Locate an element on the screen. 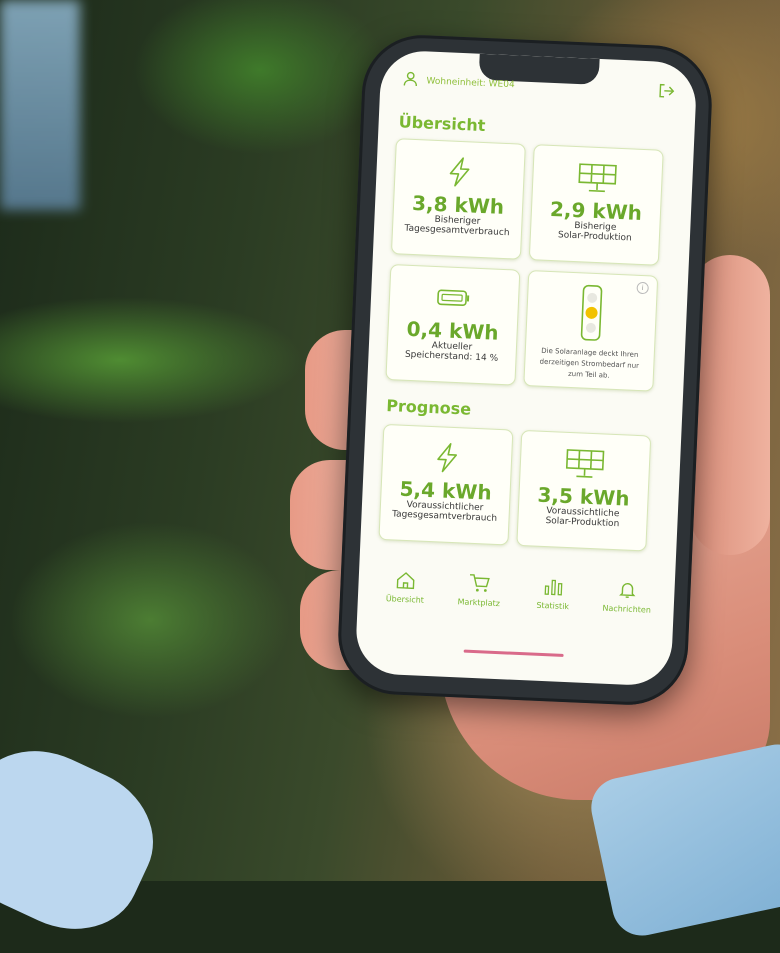 The height and width of the screenshot is (953, 780). user-icon is located at coordinates (410, 80).